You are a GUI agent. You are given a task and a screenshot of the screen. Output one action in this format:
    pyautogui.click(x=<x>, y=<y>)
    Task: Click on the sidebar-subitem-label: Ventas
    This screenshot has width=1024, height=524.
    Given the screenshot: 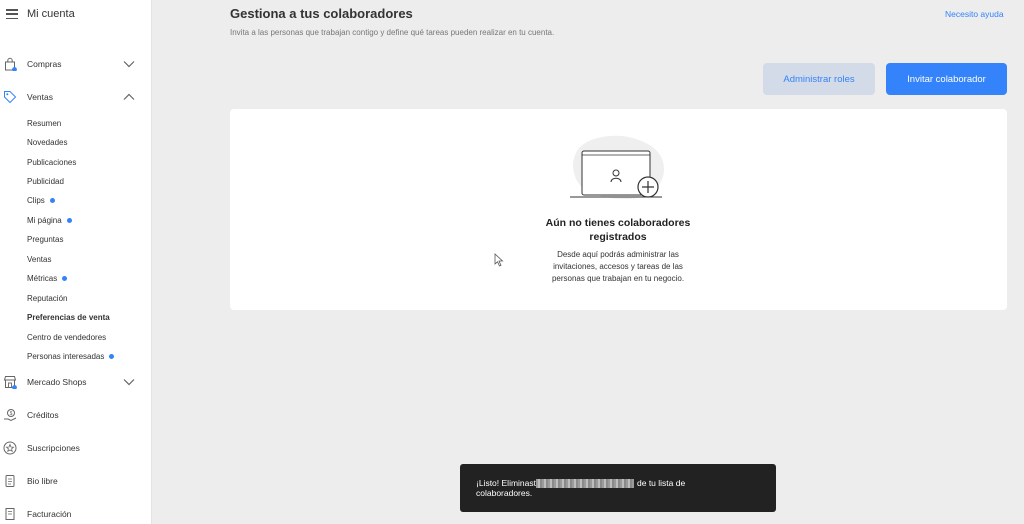 What is the action you would take?
    pyautogui.click(x=39, y=259)
    